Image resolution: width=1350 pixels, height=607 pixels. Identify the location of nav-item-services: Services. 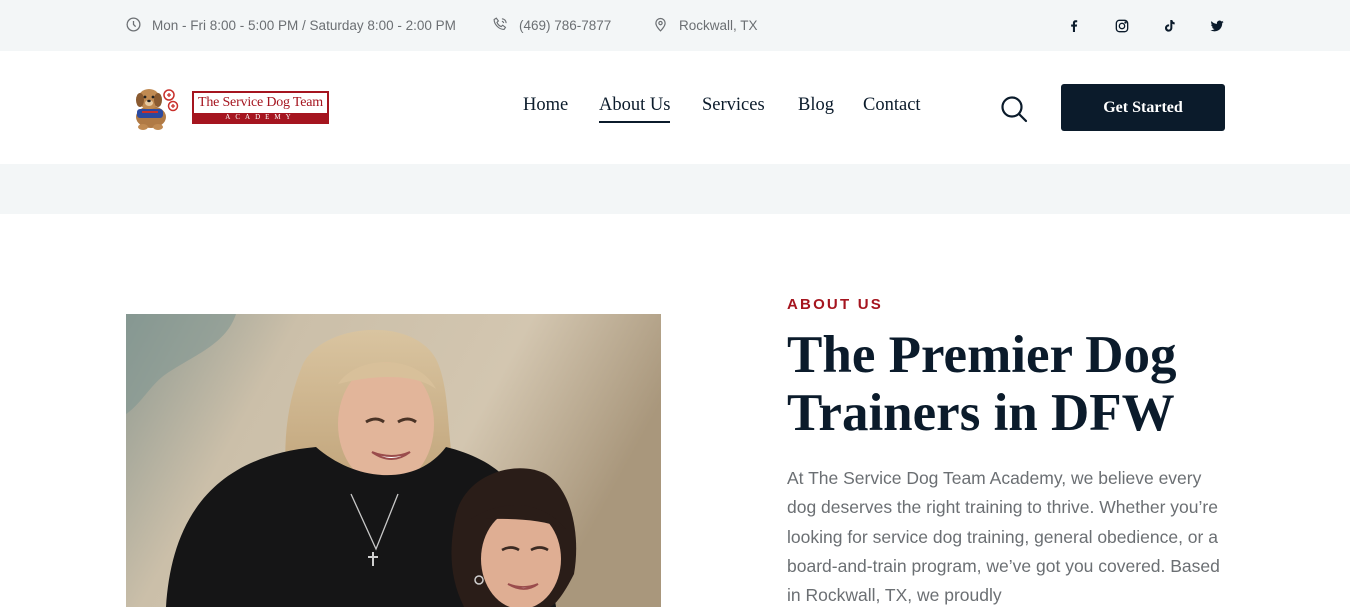
(733, 105).